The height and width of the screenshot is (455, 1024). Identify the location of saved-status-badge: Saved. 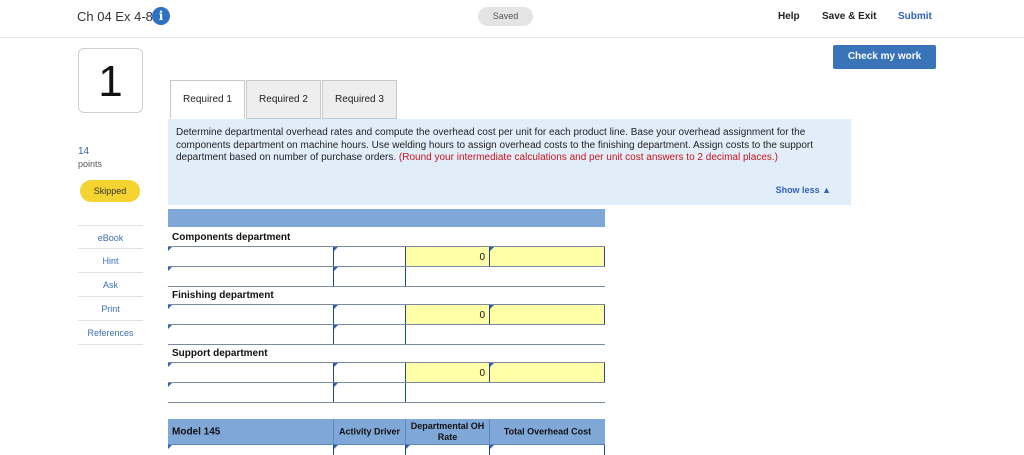
(505, 16).